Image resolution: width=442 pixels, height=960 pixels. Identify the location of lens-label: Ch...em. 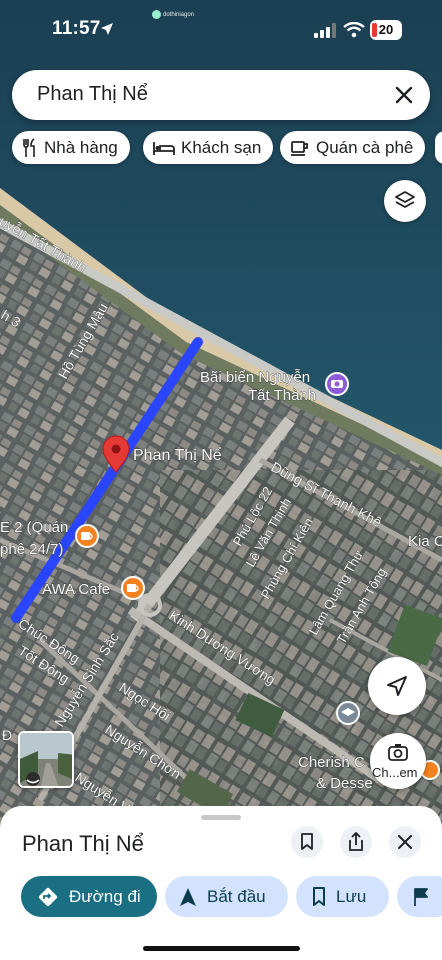
(395, 772).